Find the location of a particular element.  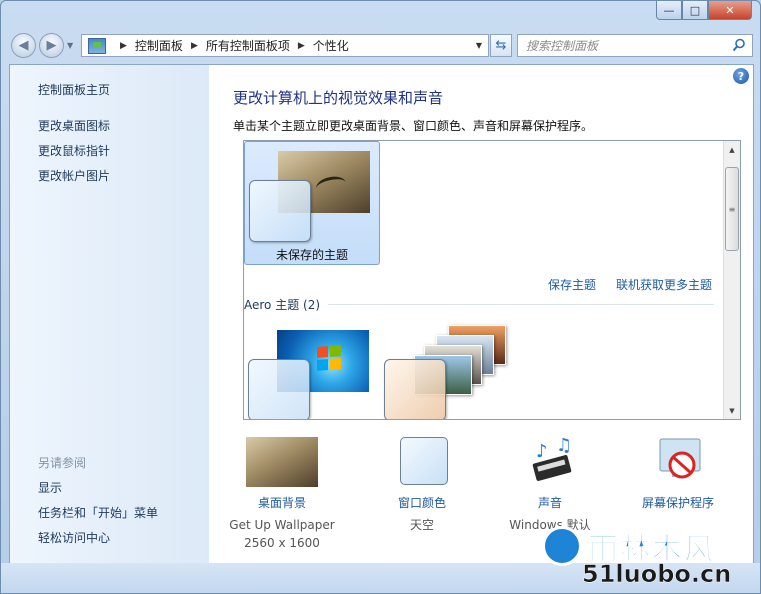

see-also-heading: 另请参阅 is located at coordinates (62, 463).